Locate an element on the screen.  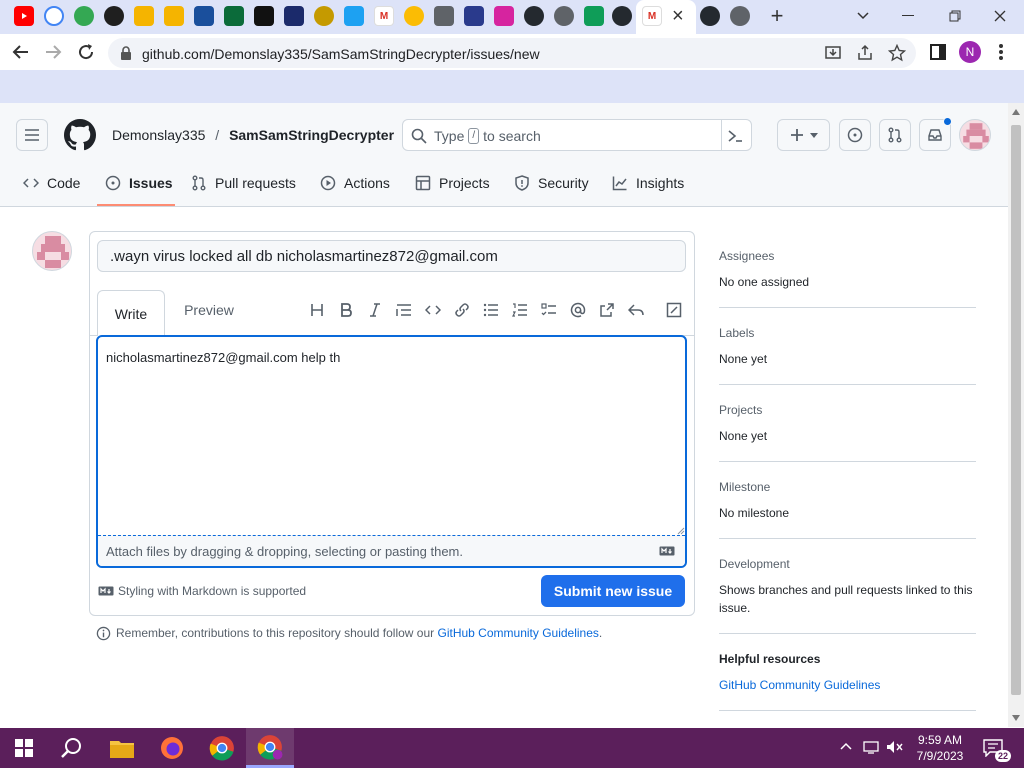
scroll-up-arrow-icon is located at coordinates (1016, 112).